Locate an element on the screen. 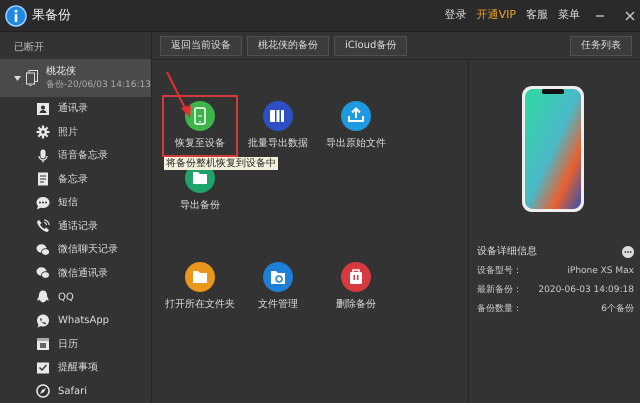 This screenshot has height=403, width=640. action-button: 文件管理 is located at coordinates (278, 287).